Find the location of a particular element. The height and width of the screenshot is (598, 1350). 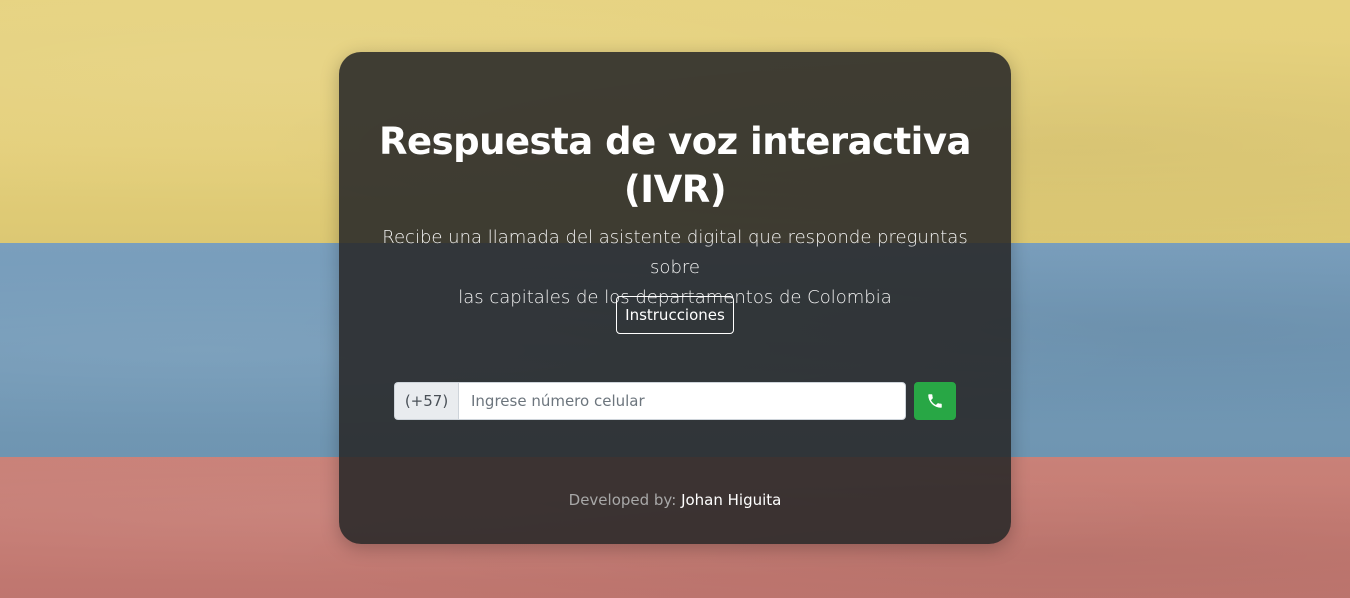

country-code-prefix: (+57) is located at coordinates (426, 401).